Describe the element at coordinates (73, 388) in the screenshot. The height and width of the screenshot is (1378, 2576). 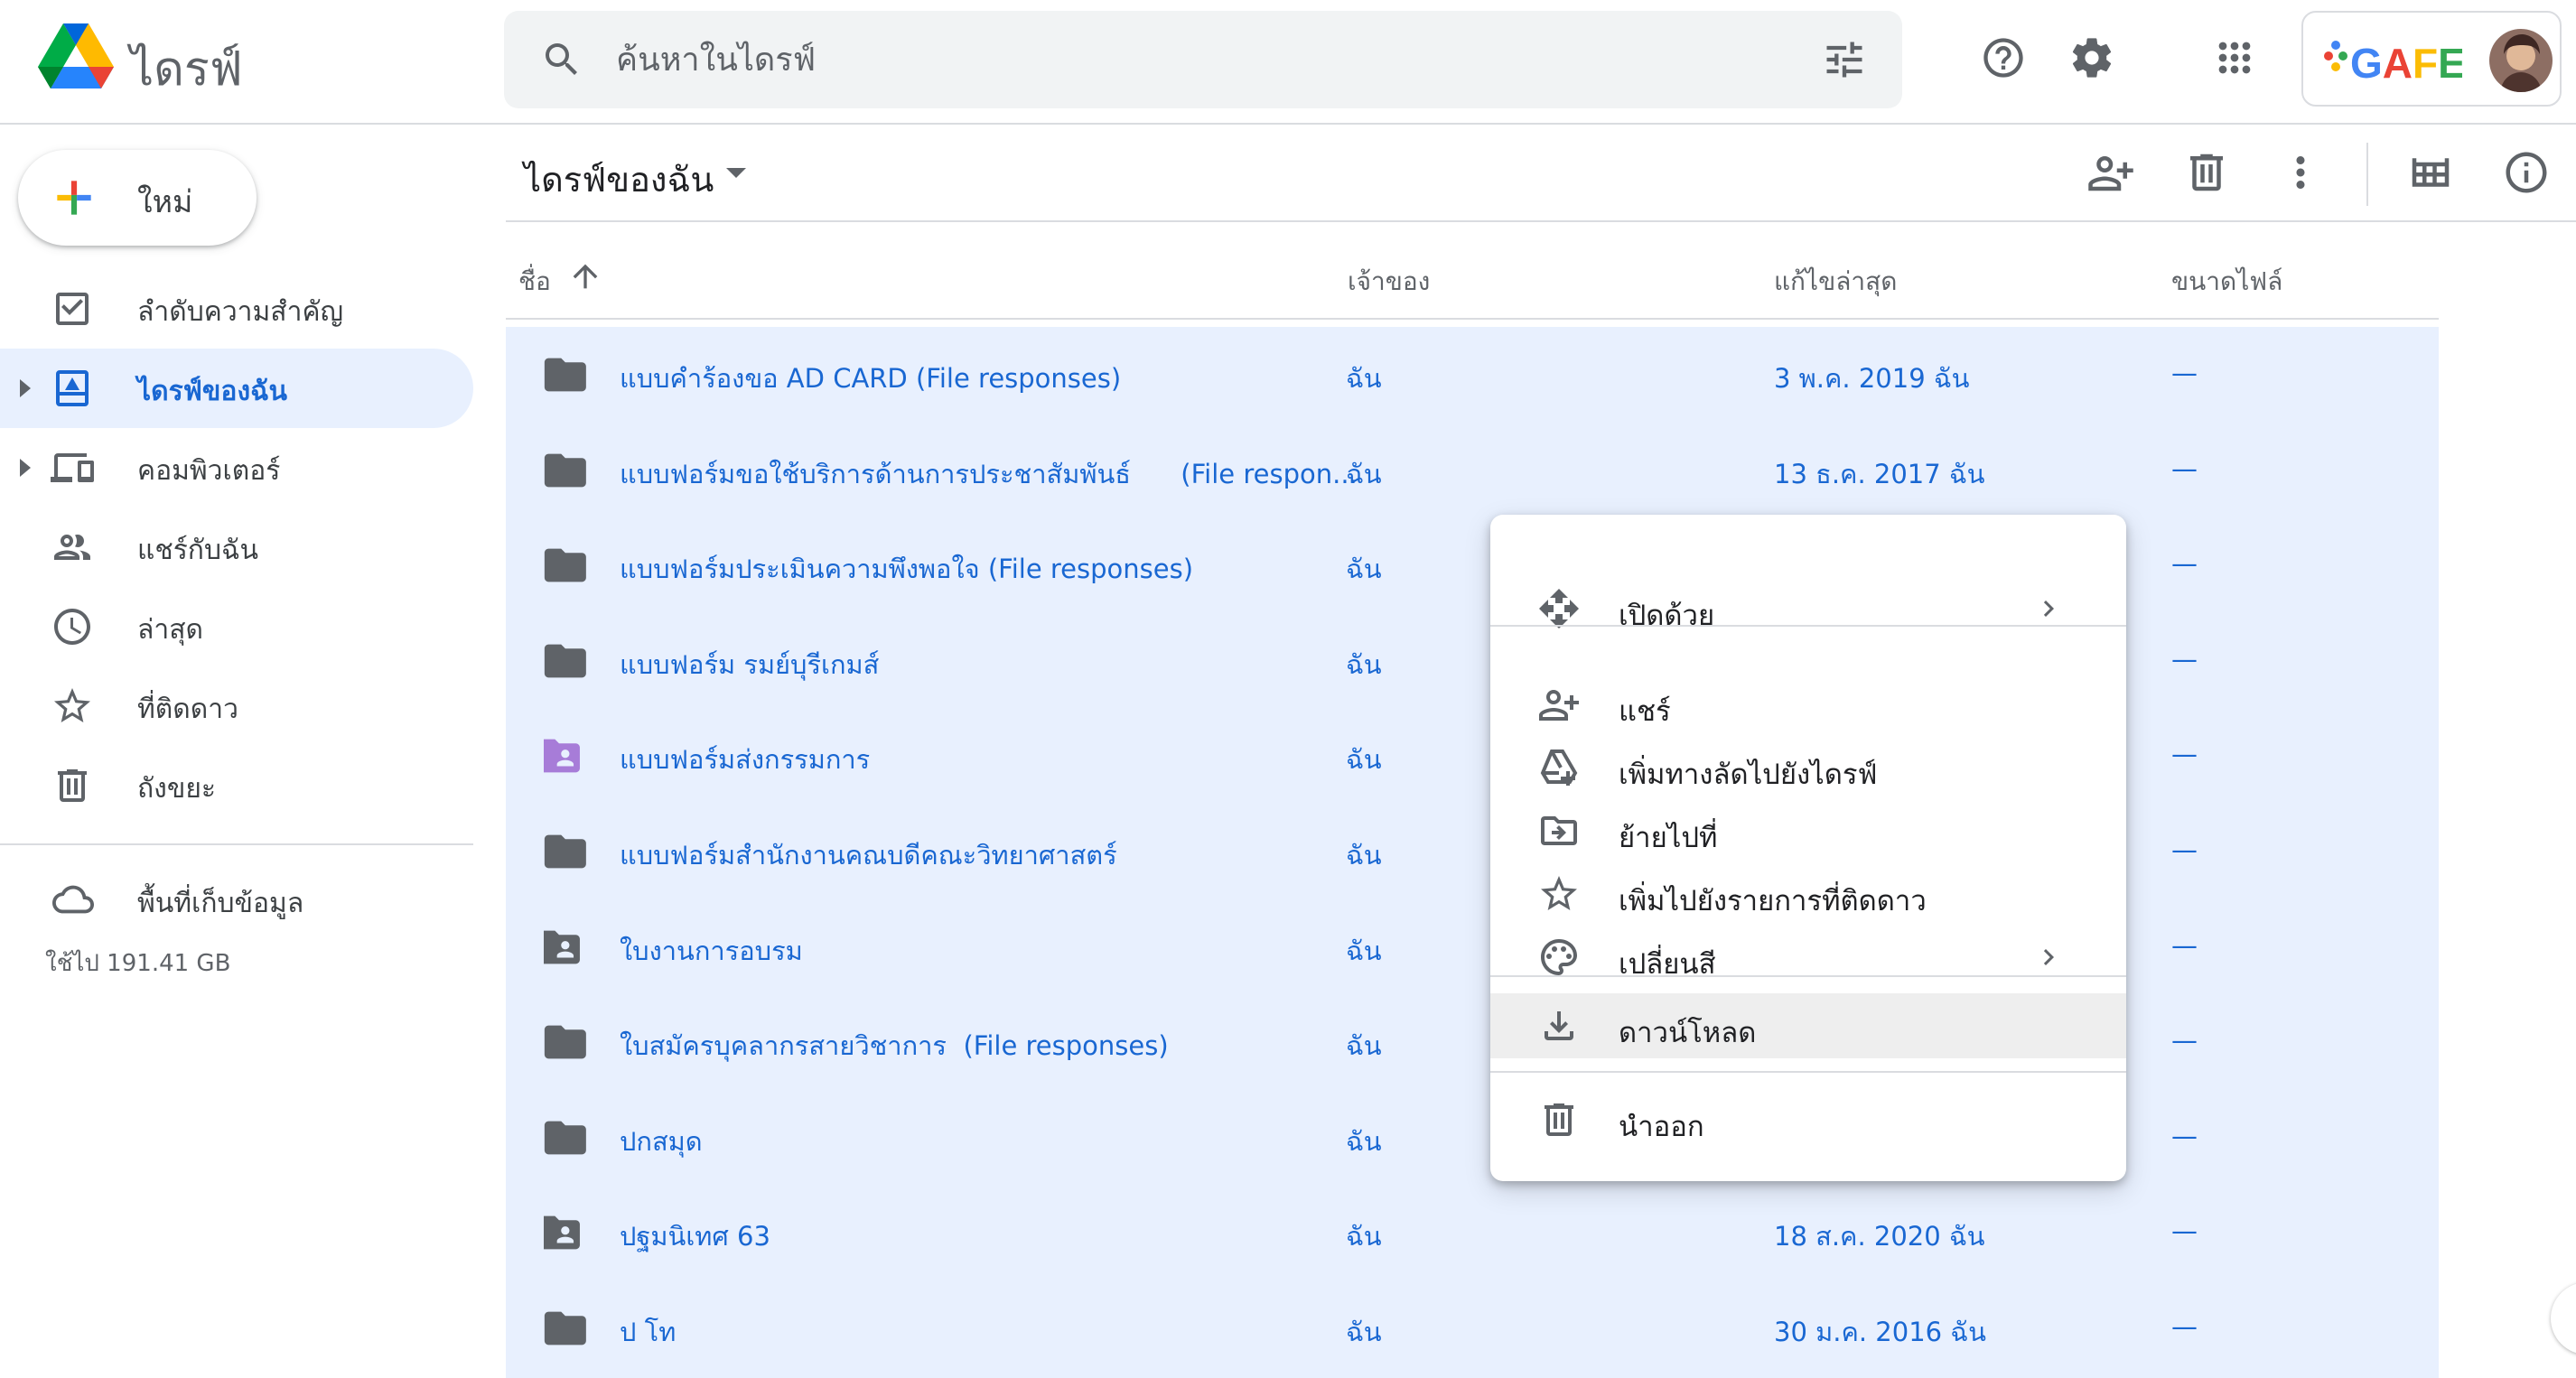
I see `my-drive-icon` at that location.